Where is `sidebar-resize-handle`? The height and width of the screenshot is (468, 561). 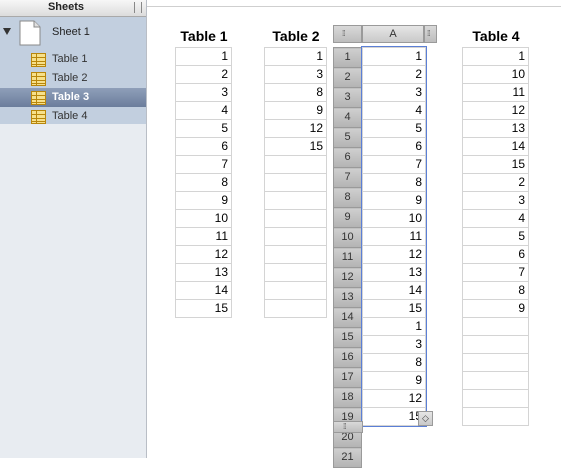 sidebar-resize-handle is located at coordinates (138, 7).